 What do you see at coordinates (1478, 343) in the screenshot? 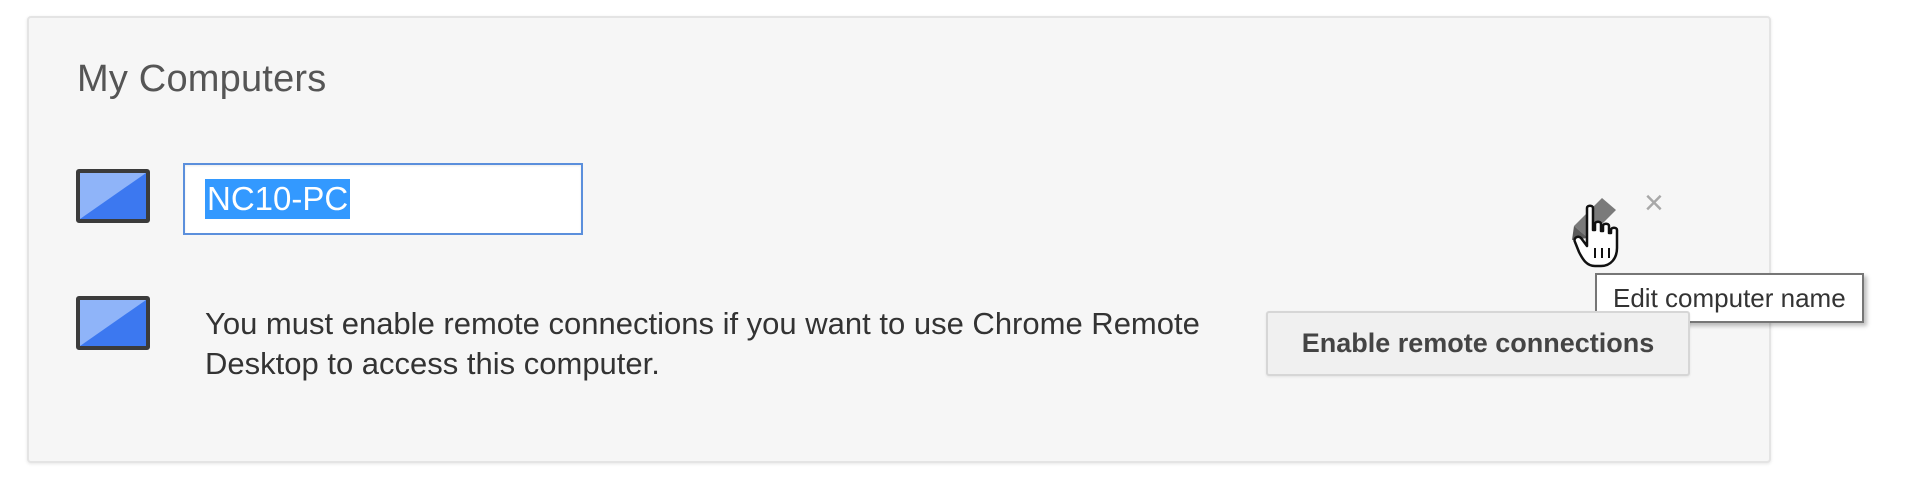
I see `enable-remote-connections-button: Enable remote connections` at bounding box center [1478, 343].